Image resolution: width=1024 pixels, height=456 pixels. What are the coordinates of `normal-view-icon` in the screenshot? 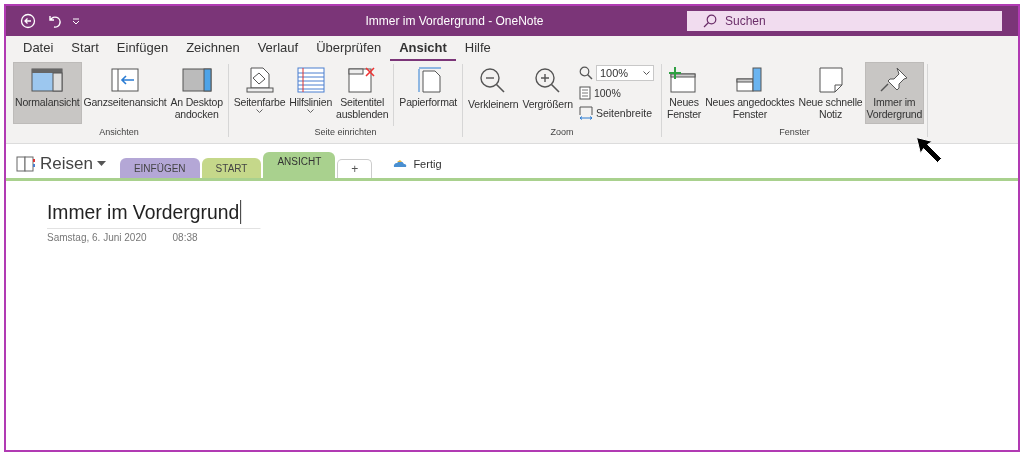 It's located at (47, 80).